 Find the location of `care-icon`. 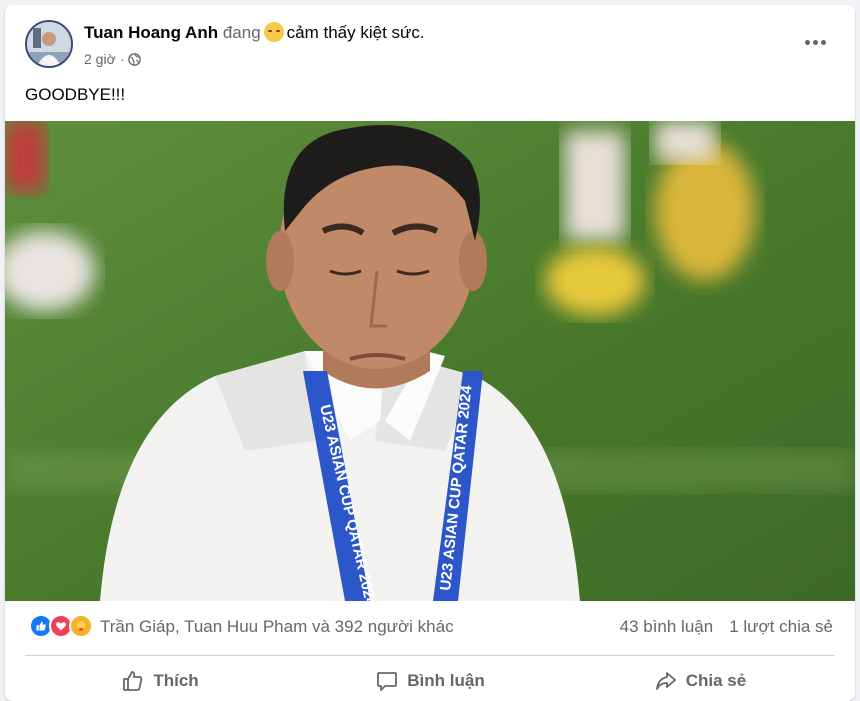

care-icon is located at coordinates (81, 626).